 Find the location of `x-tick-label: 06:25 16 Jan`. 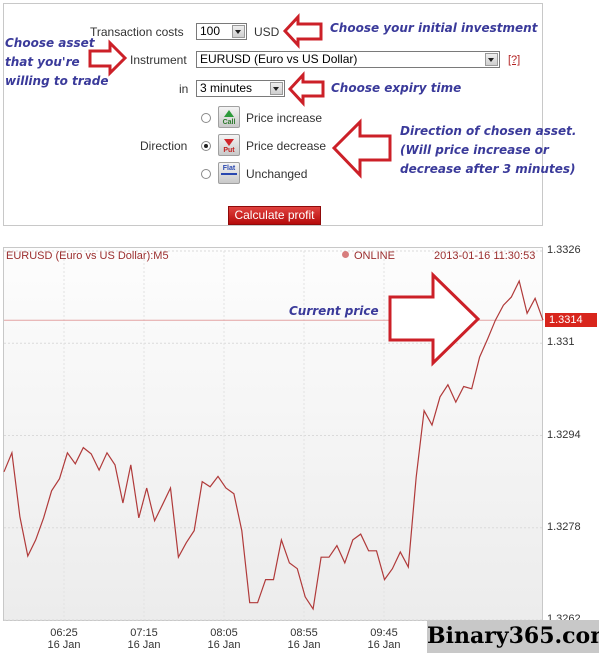

x-tick-label: 06:25 16 Jan is located at coordinates (64, 639).